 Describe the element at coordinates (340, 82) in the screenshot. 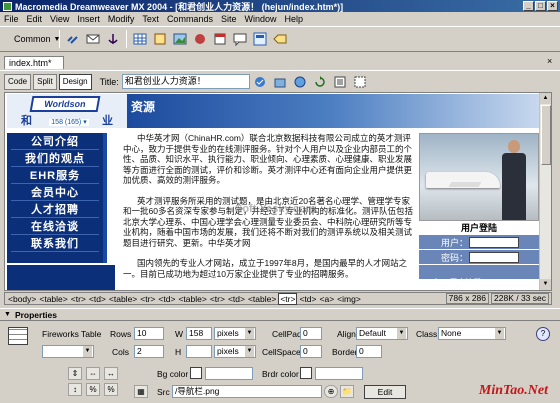

I see `view-options-icon` at that location.